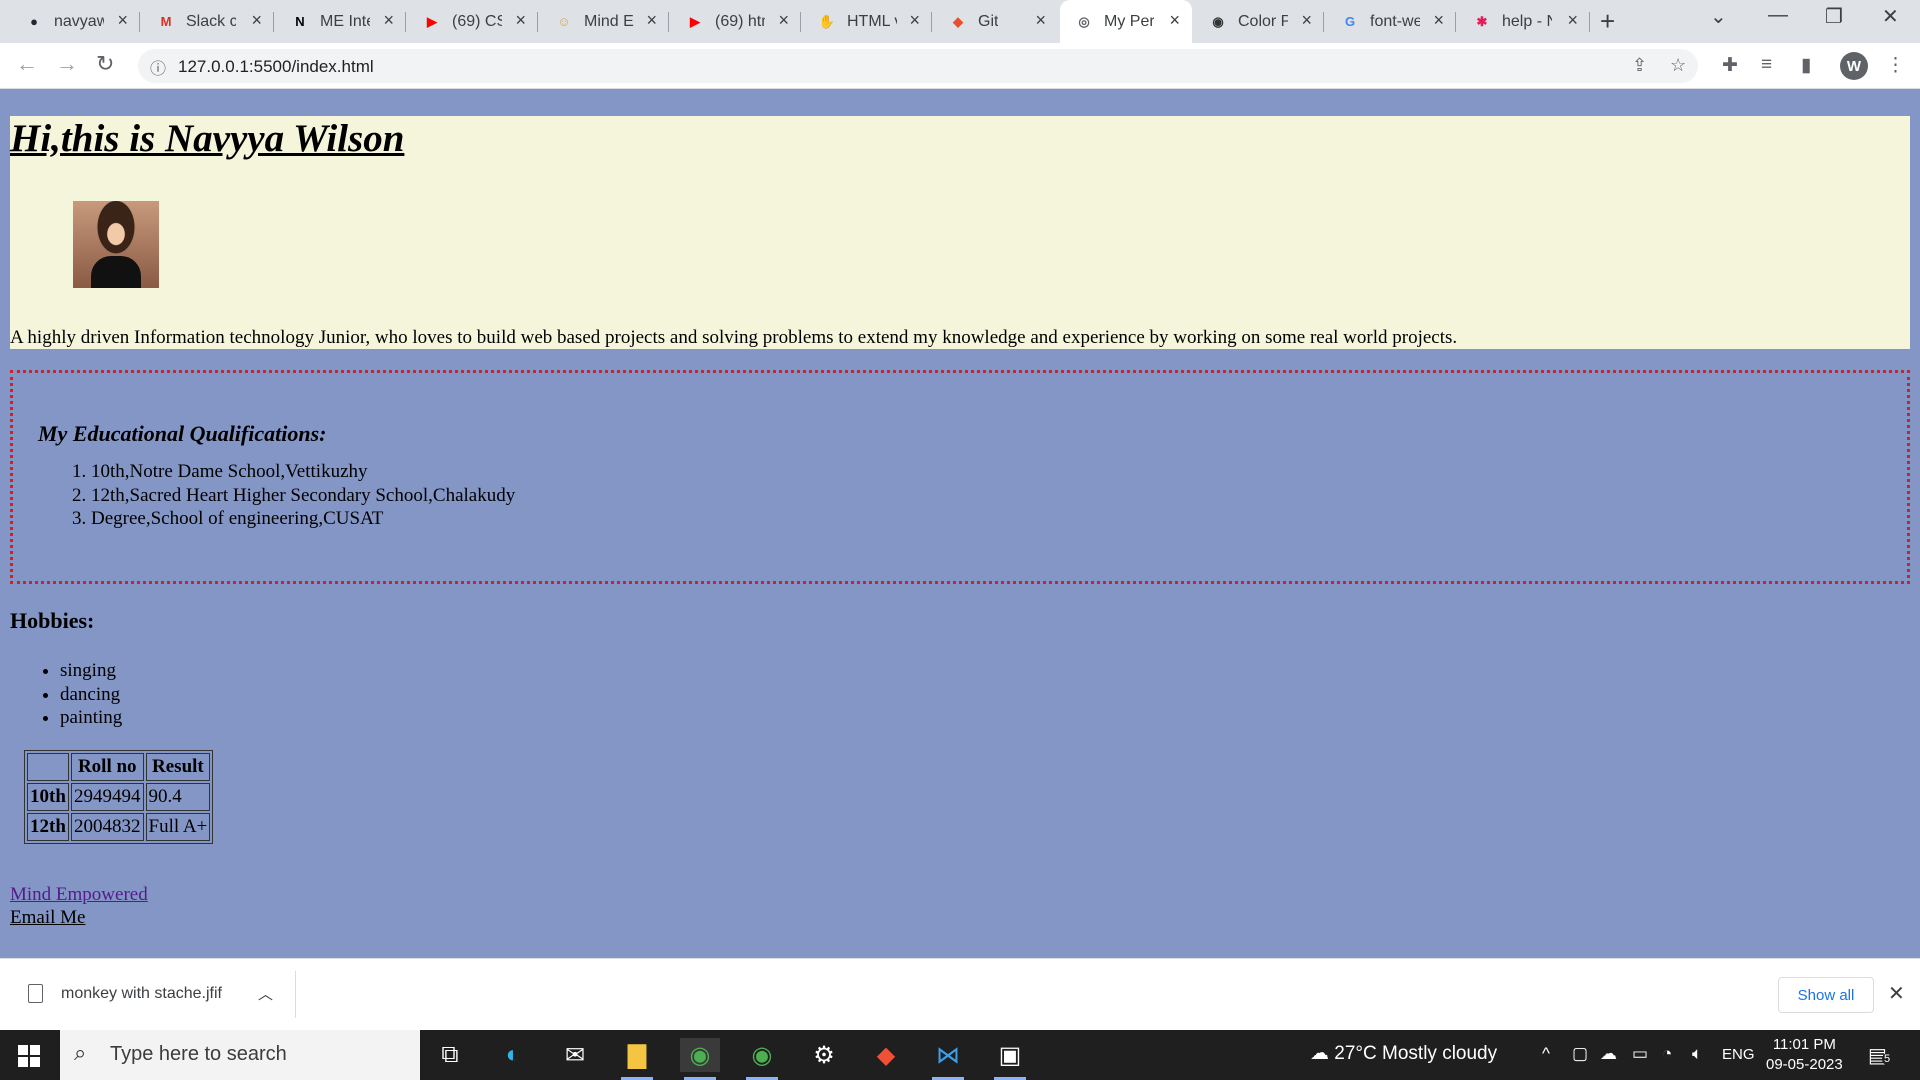  Describe the element at coordinates (1895, 65) in the screenshot. I see `menu-kebab-icon: ⋮` at that location.